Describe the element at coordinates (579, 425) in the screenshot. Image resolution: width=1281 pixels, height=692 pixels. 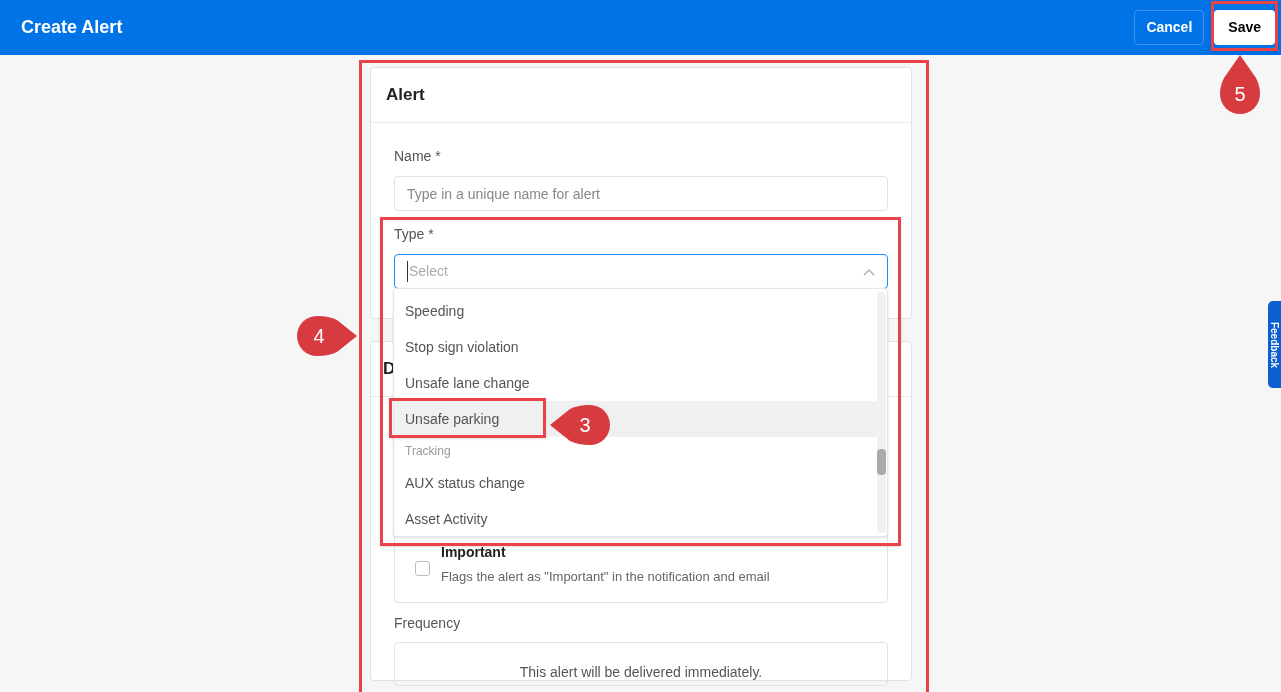
I see `callout-marker: 3` at that location.